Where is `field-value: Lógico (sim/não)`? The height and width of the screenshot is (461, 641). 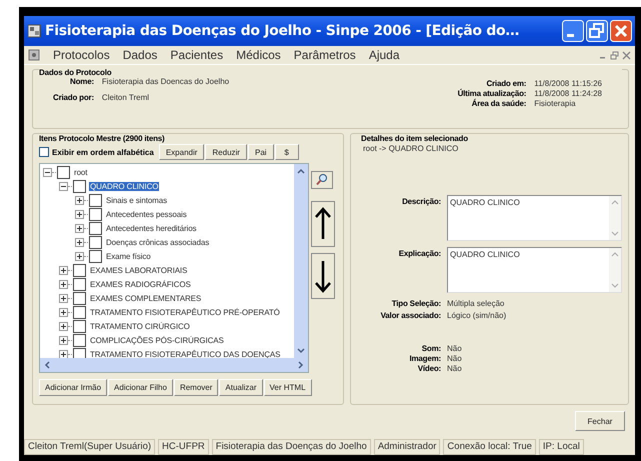 field-value: Lógico (sim/não) is located at coordinates (477, 315).